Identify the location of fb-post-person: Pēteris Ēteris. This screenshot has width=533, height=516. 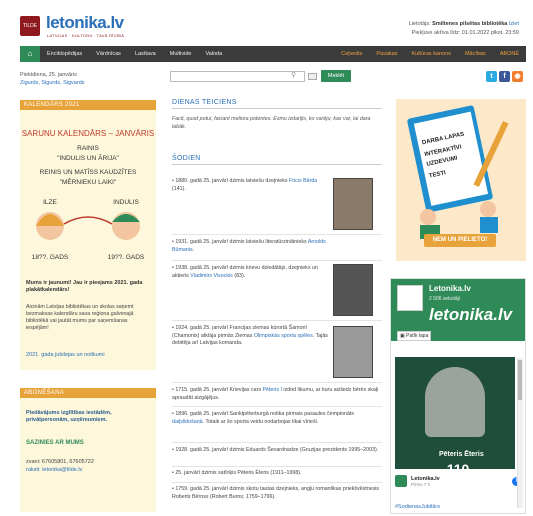
(461, 454).